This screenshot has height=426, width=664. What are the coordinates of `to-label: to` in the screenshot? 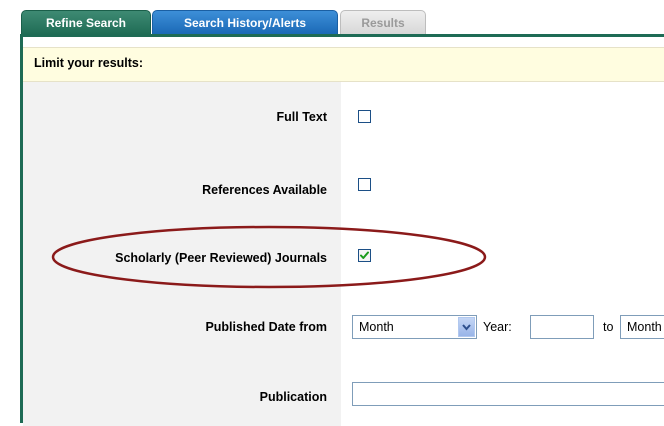 It's located at (608, 327).